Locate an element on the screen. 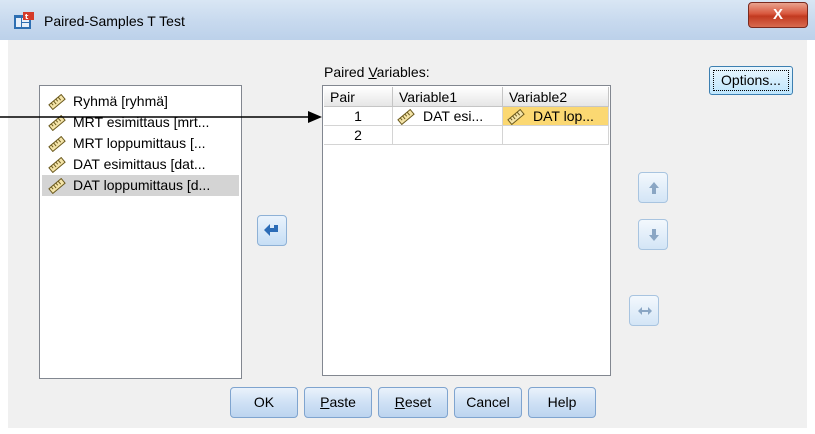  annotation-arrow is located at coordinates (161, 117).